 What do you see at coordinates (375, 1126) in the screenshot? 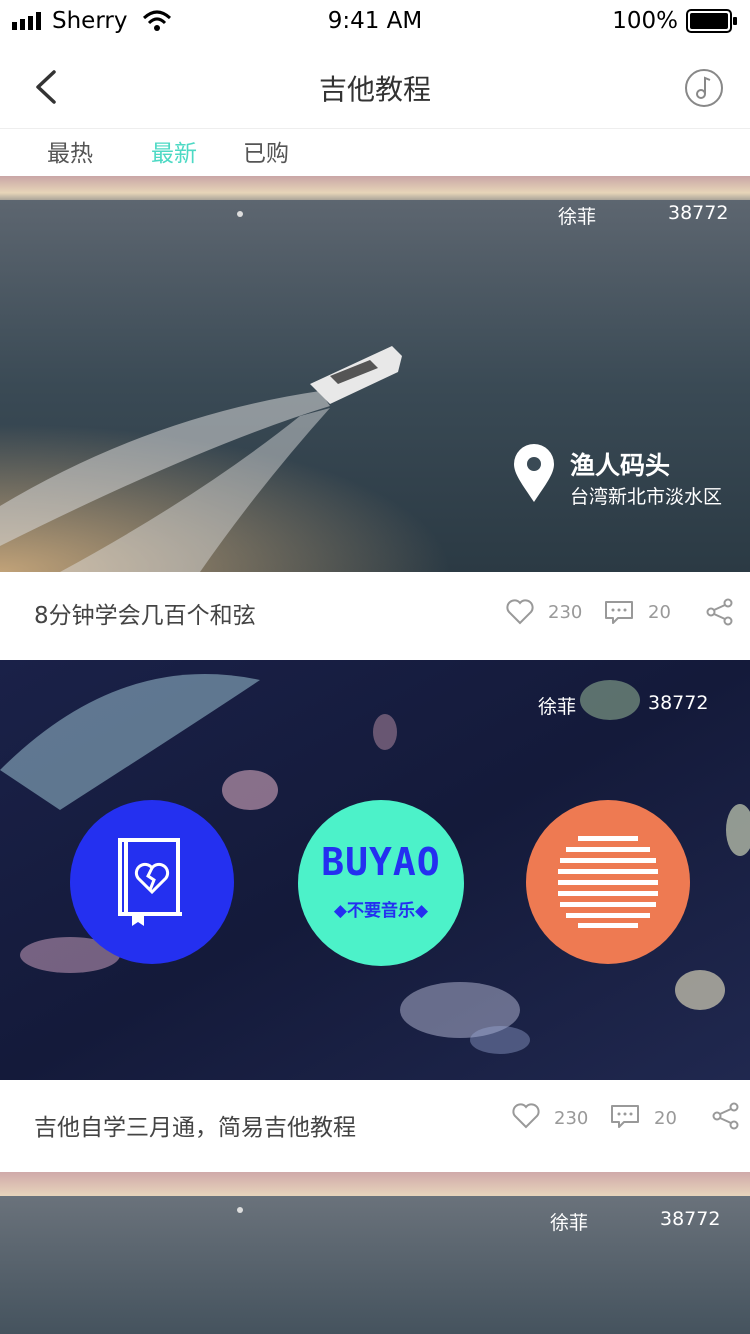
I see `card-info-row: 吉他自学三月通，简易吉他教程 230 20` at bounding box center [375, 1126].